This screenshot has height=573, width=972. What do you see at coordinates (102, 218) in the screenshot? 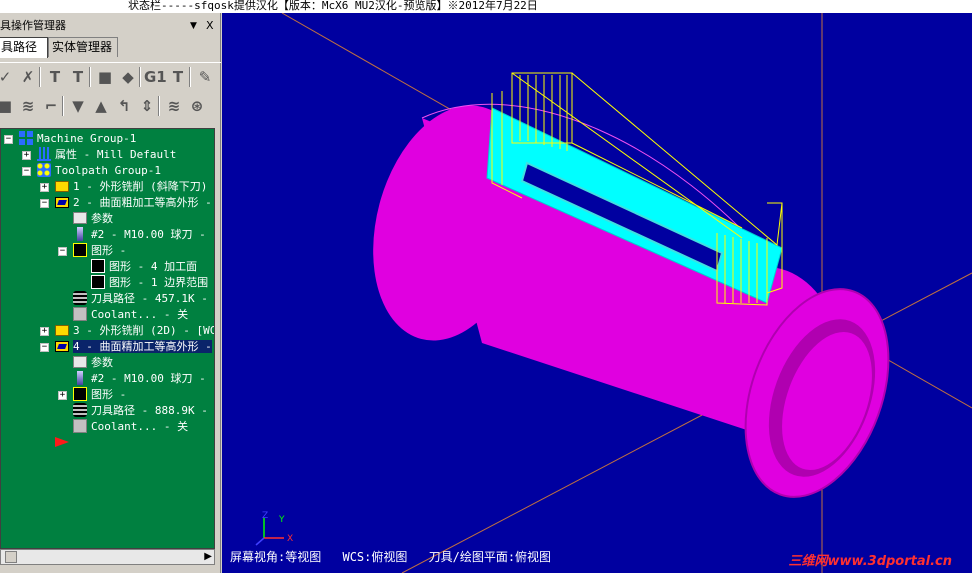
I see `tree-node-label: 参数` at bounding box center [102, 218].